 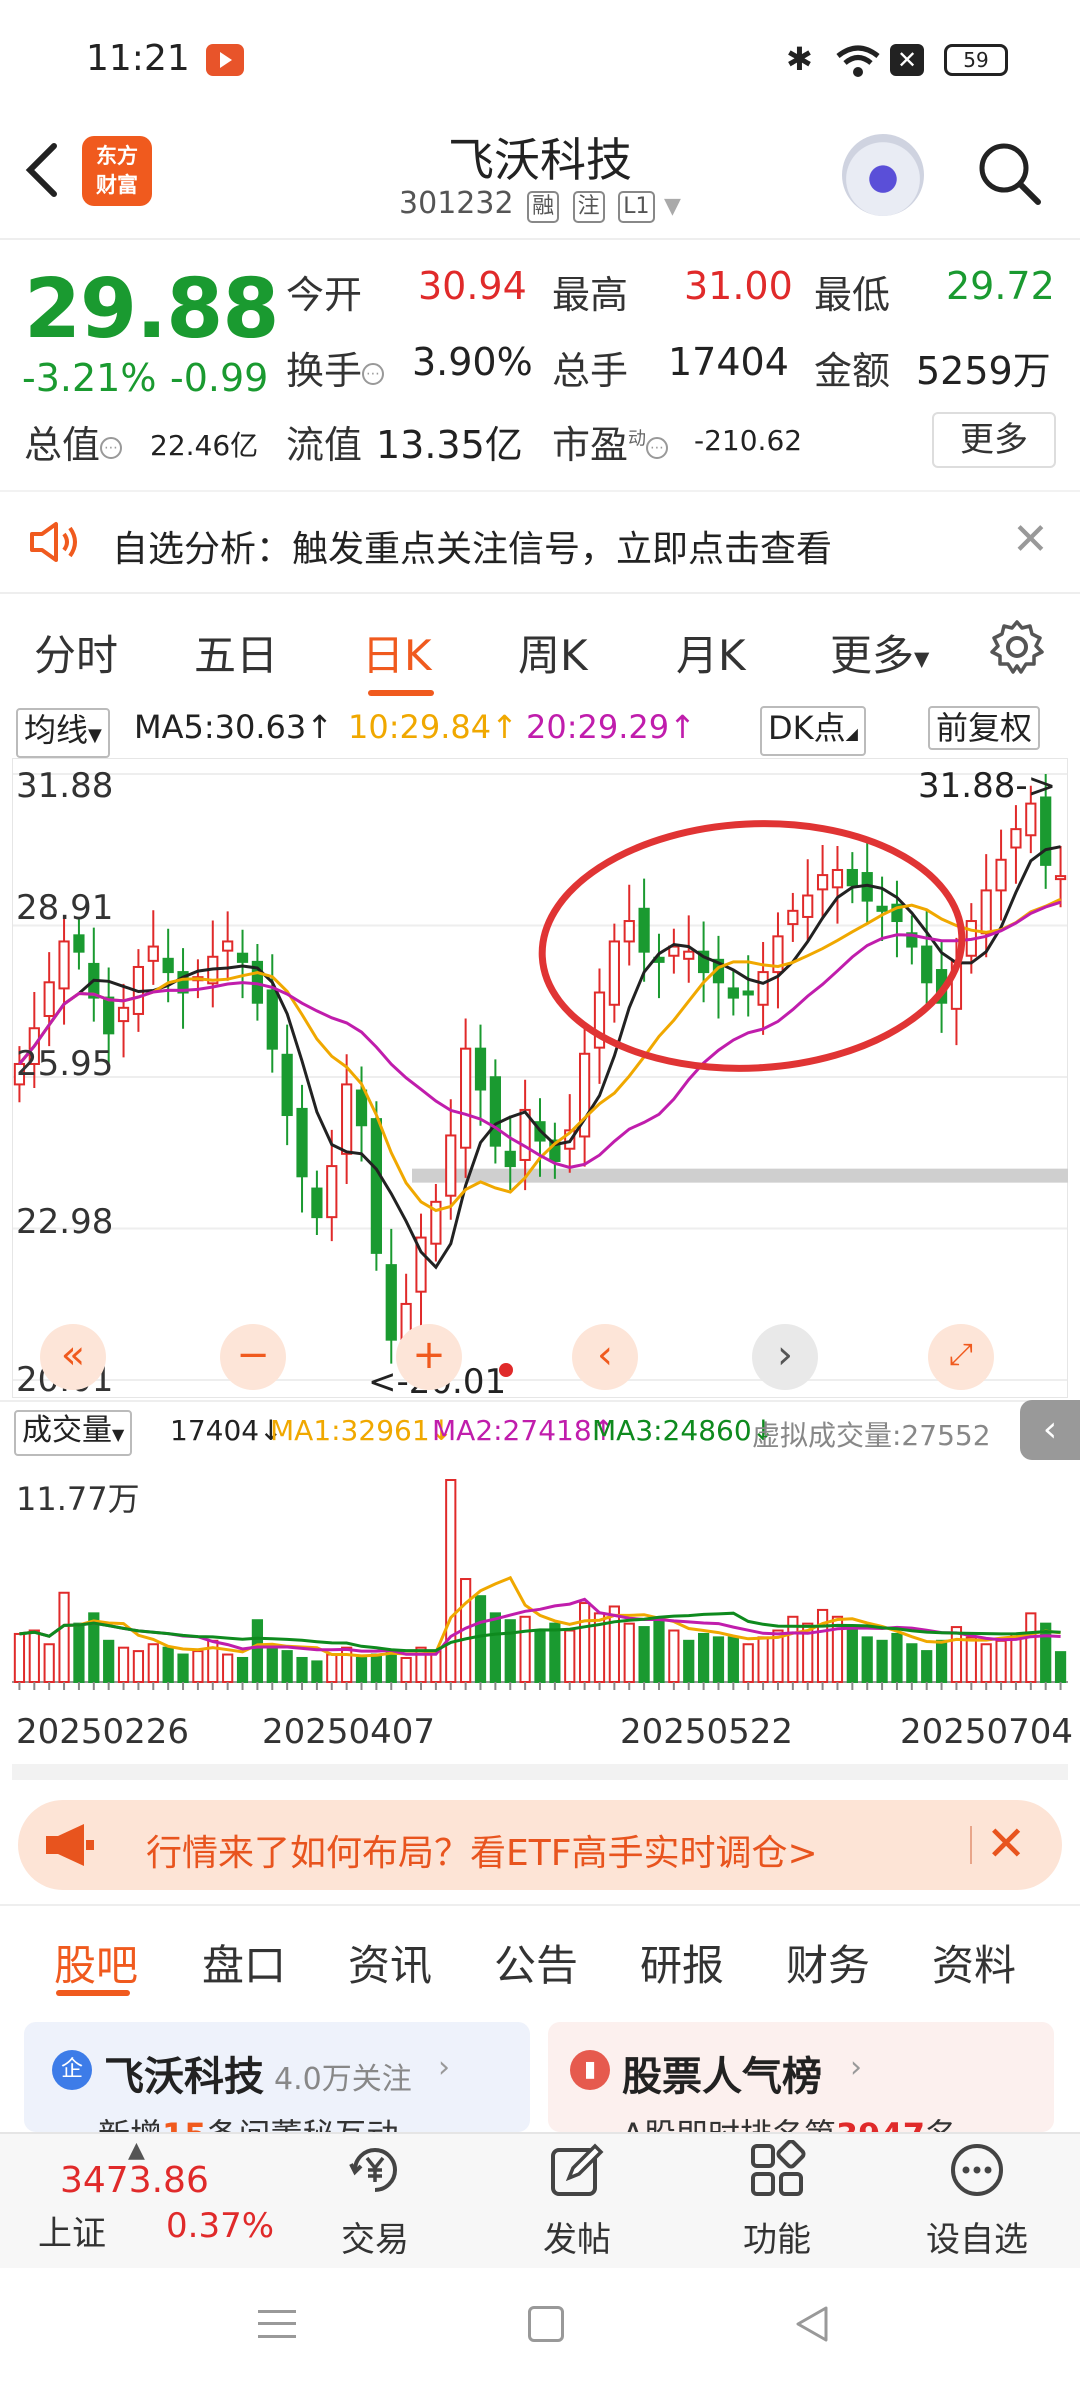 What do you see at coordinates (738, 286) in the screenshot?
I see `high-value: 31.00` at bounding box center [738, 286].